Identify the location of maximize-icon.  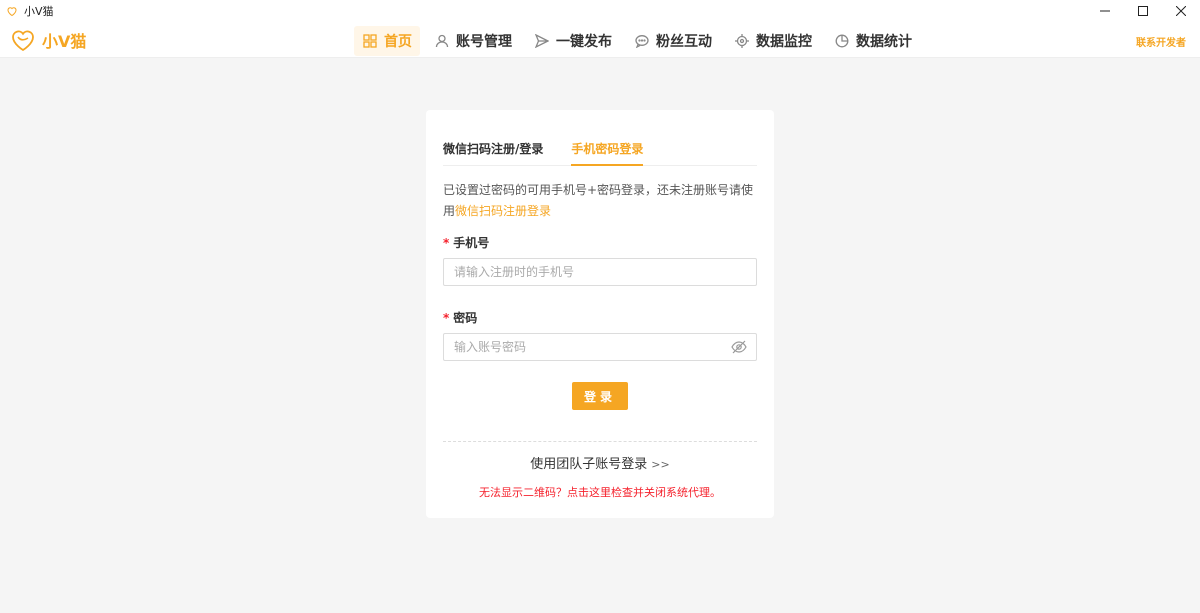
(1143, 11).